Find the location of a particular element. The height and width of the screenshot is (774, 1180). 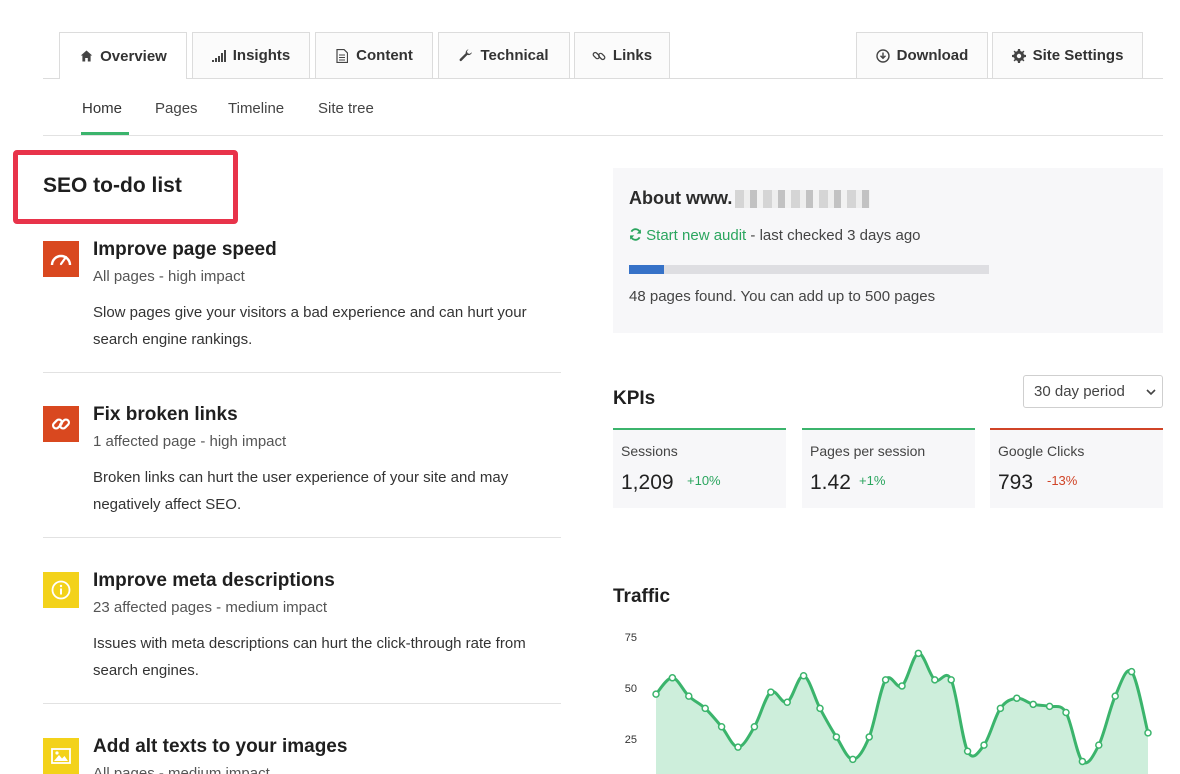

tab-overview-label: Overview is located at coordinates (133, 56).